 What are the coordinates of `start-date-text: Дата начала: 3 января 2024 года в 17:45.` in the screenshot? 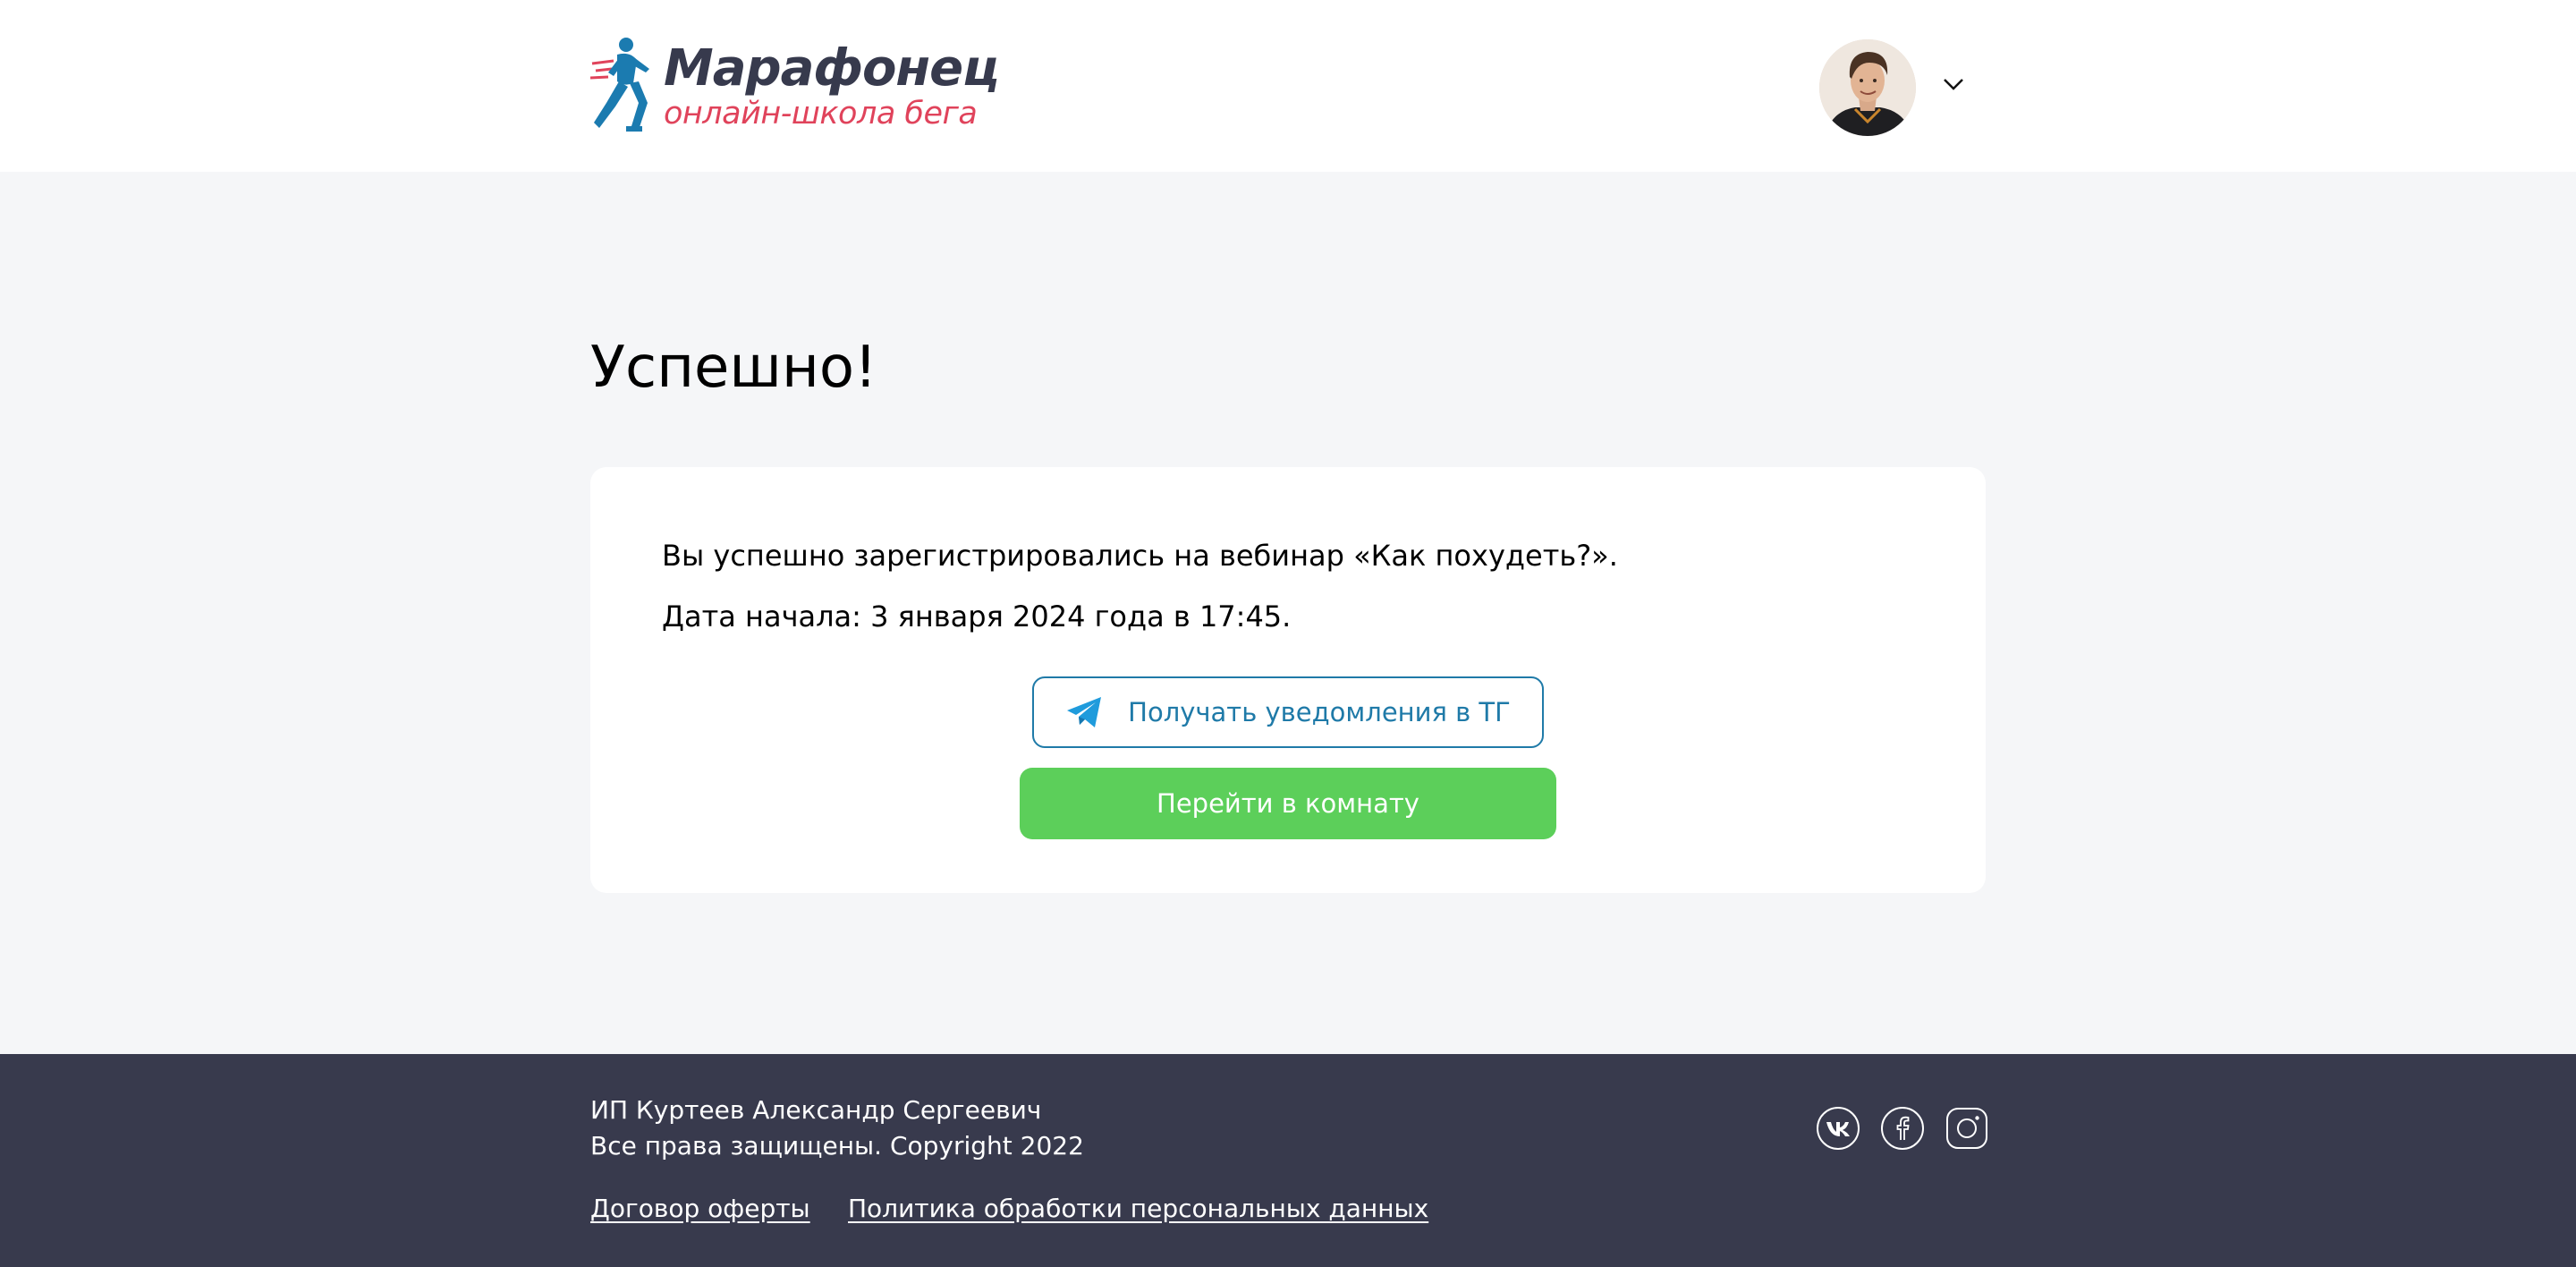 It's located at (977, 616).